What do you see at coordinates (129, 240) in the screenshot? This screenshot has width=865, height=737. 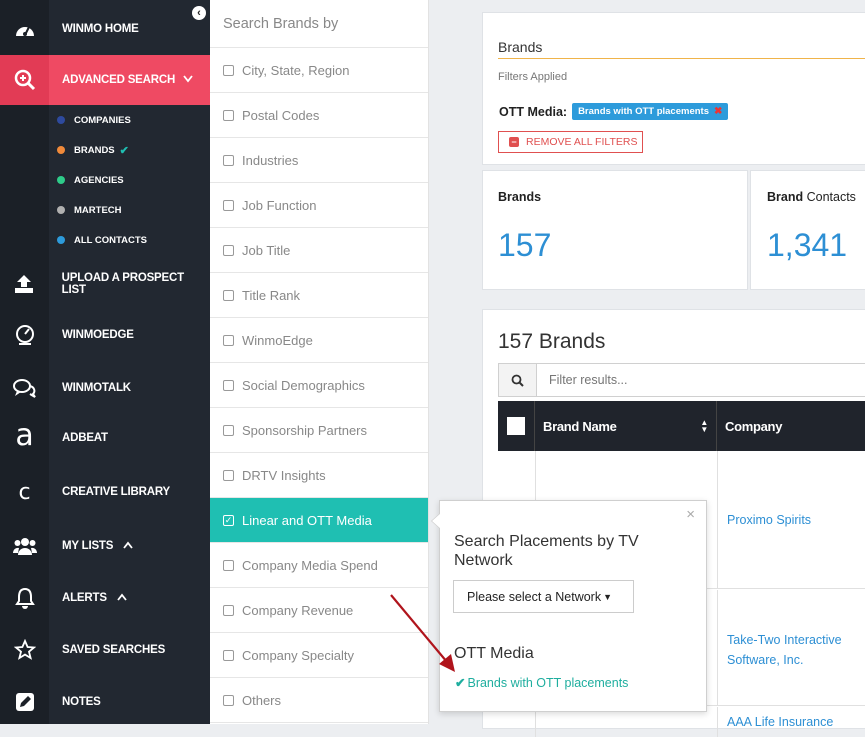 I see `nav-sub-all-contacts: ALL CONTACTS` at bounding box center [129, 240].